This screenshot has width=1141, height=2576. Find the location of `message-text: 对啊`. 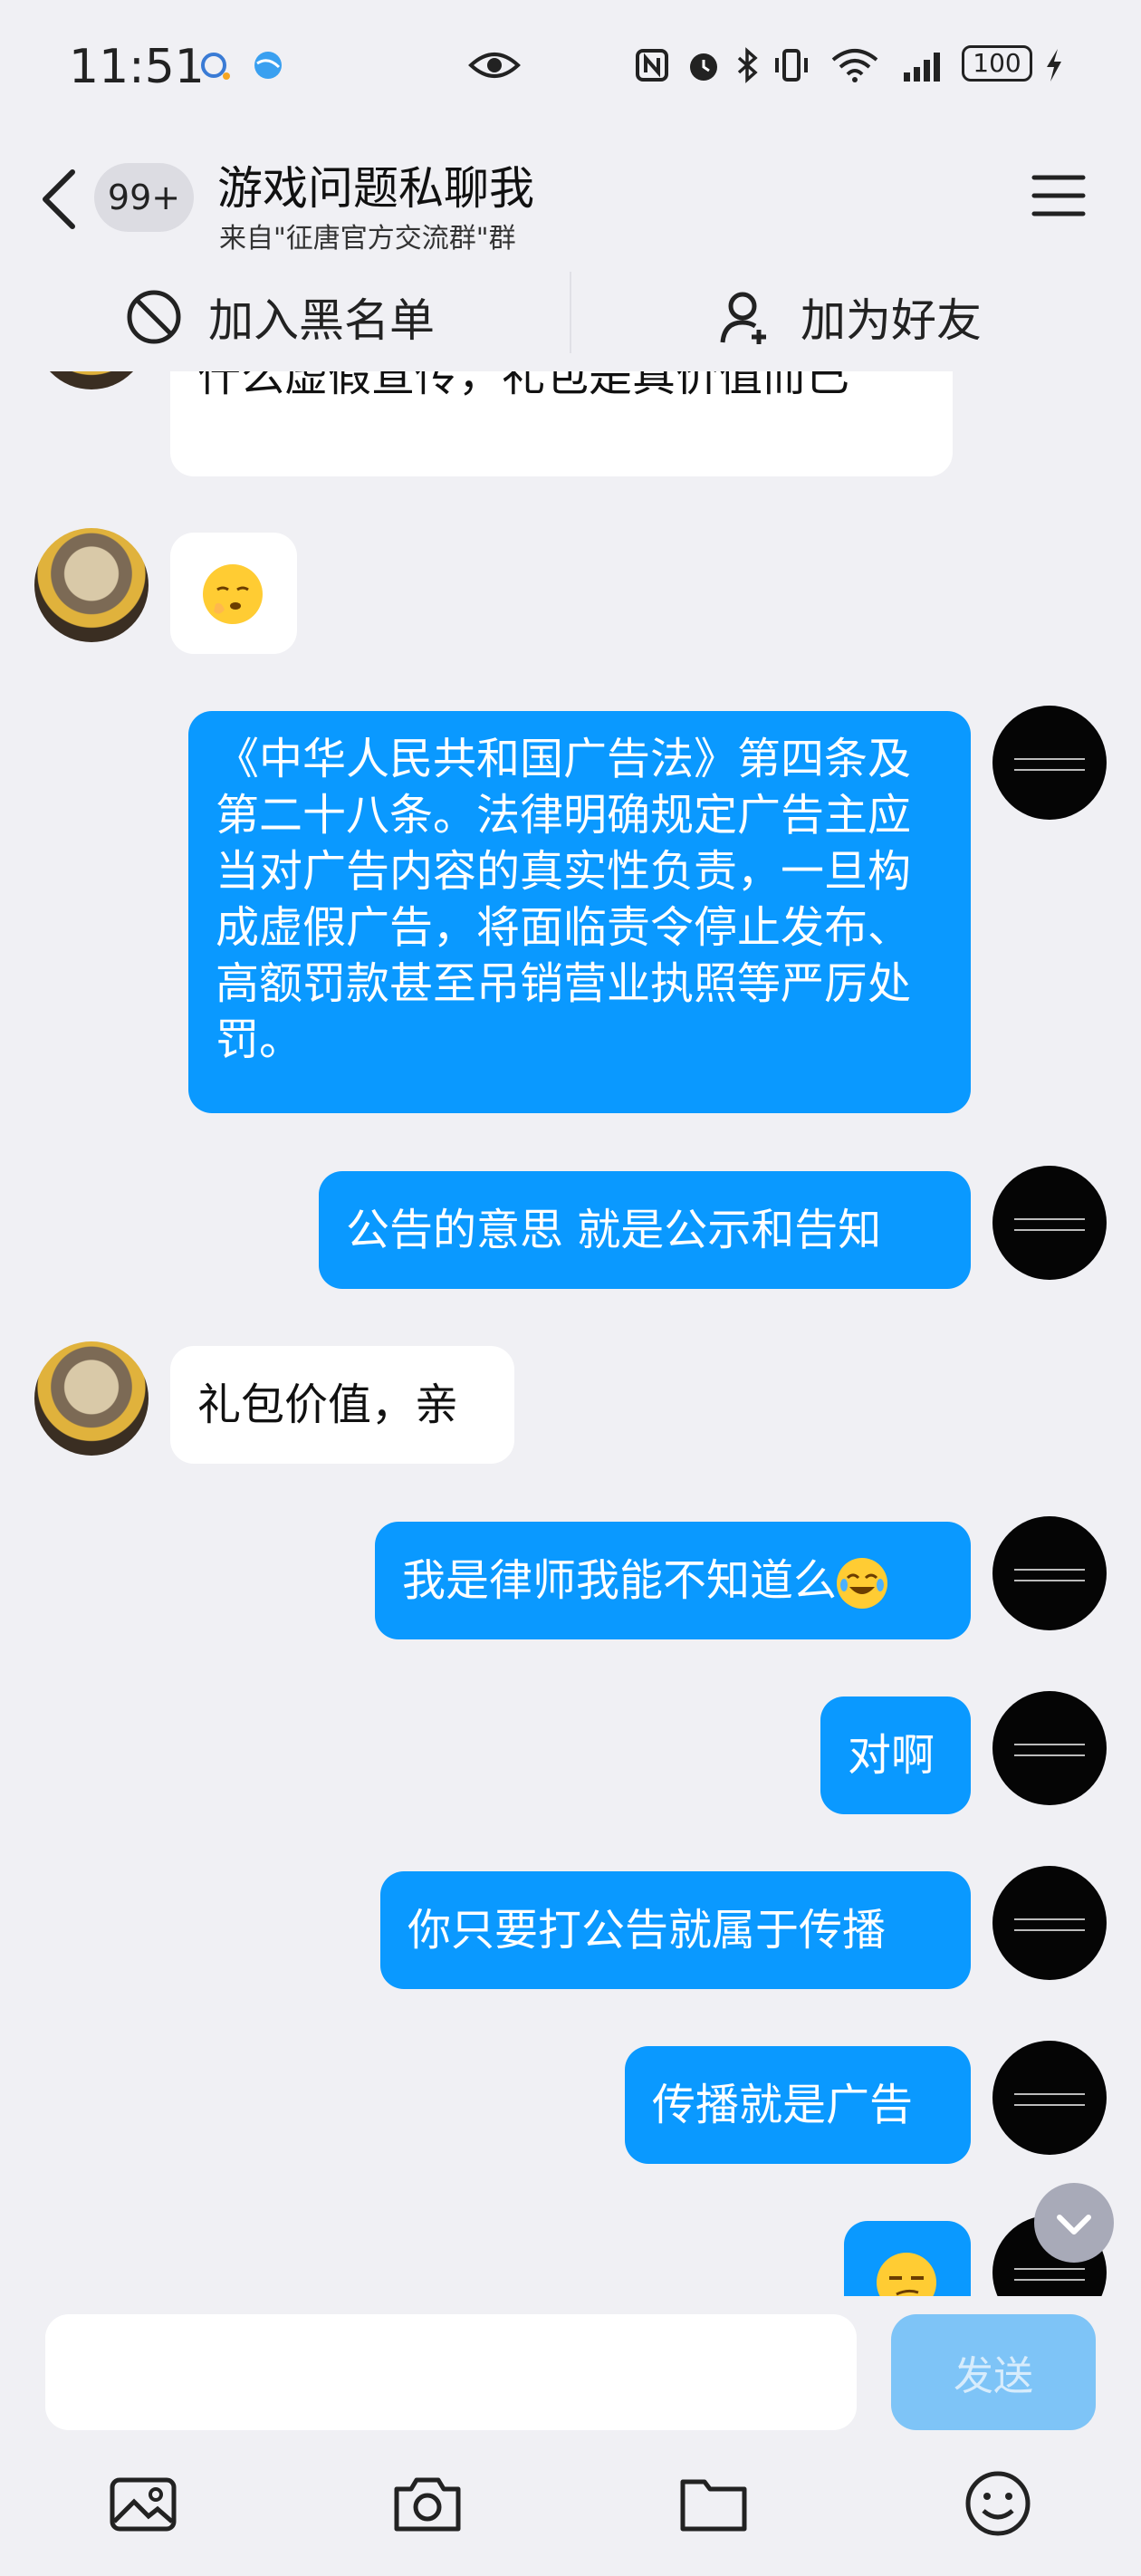

message-text: 对啊 is located at coordinates (892, 1755).